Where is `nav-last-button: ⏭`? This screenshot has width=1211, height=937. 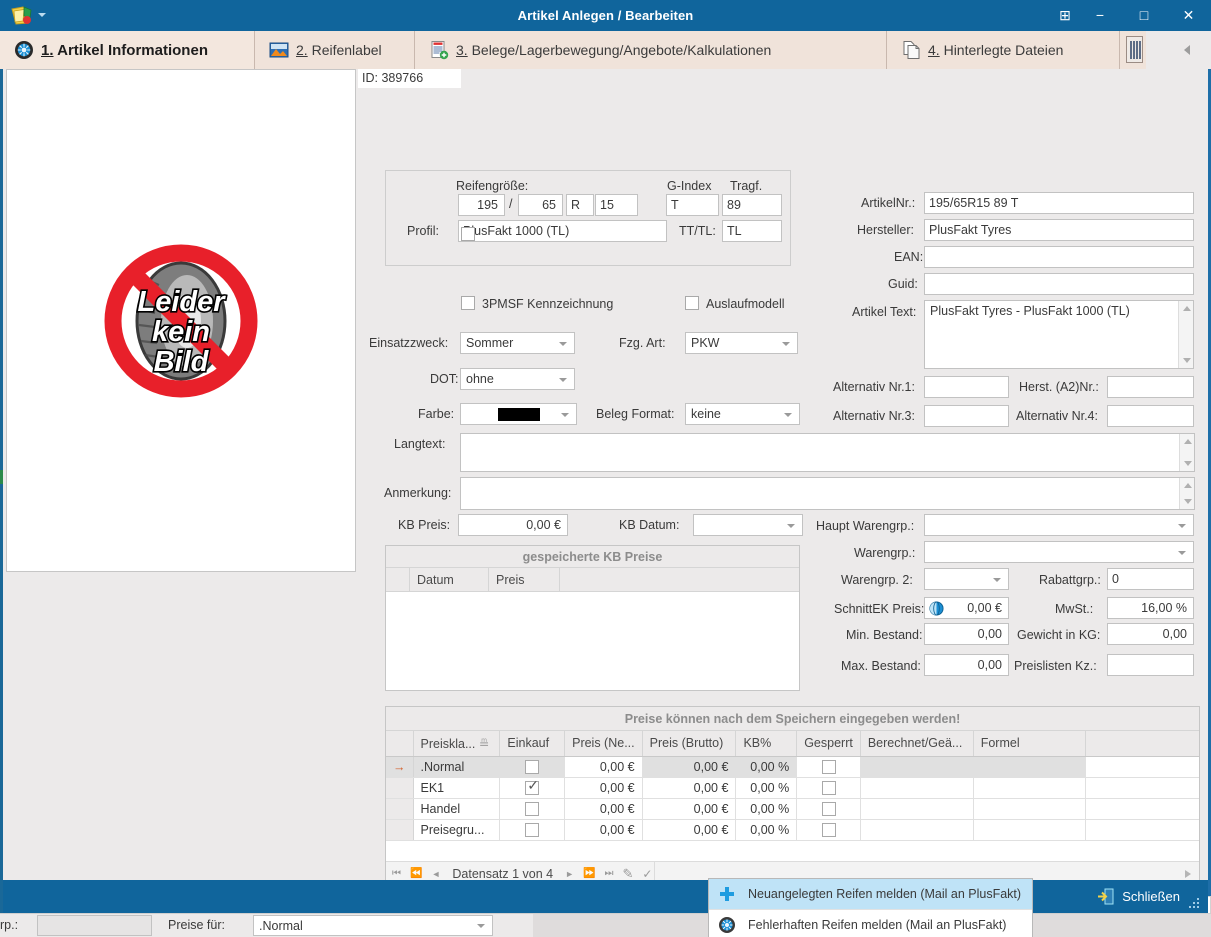
nav-last-button: ⏭ is located at coordinates (609, 873).